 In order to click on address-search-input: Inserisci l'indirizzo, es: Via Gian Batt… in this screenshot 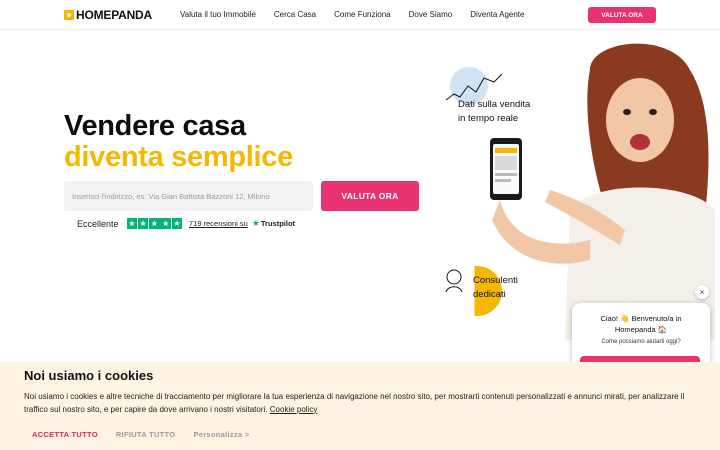, I will do `click(188, 196)`.